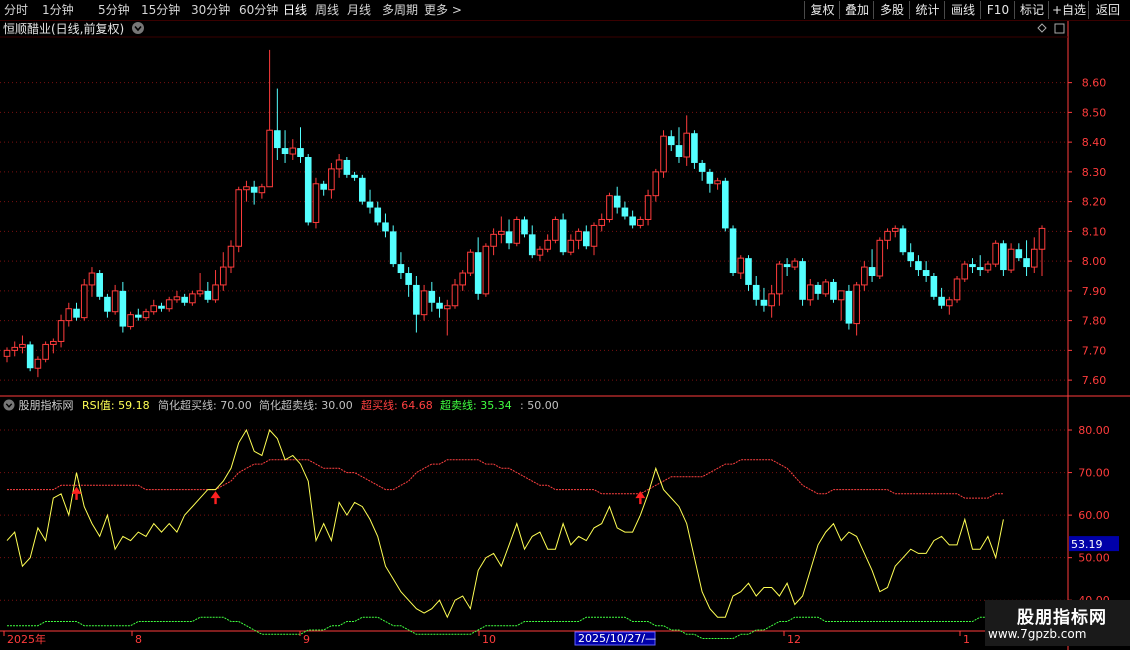 This screenshot has width=1130, height=650. What do you see at coordinates (1094, 350) in the screenshot?
I see `price-tick-label: 7.70` at bounding box center [1094, 350].